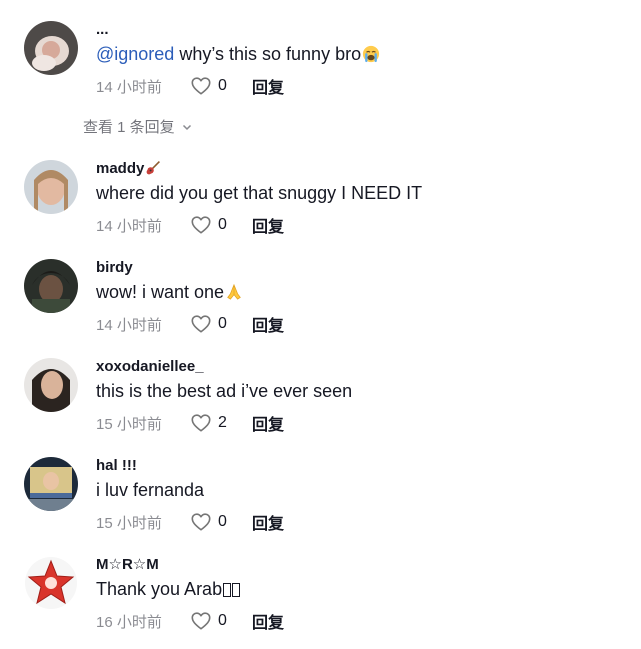 This screenshot has height=649, width=641. I want to click on comment-username: birdy, so click(114, 268).